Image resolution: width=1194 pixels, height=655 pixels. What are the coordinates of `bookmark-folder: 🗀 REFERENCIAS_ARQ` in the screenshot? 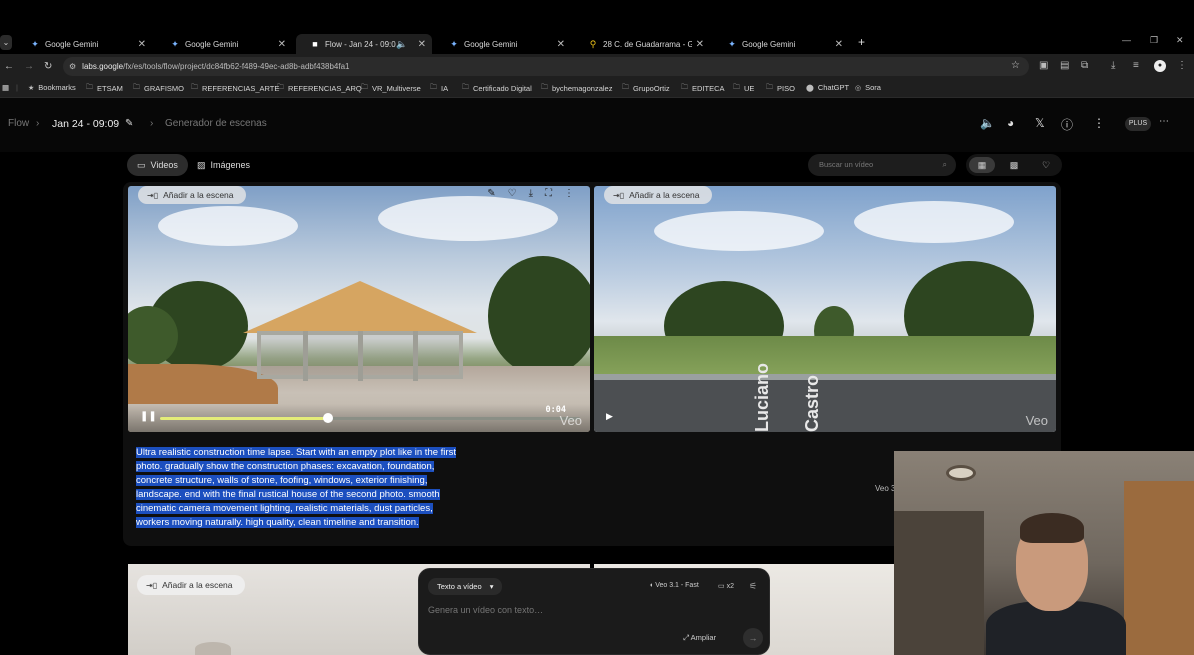 It's located at (319, 88).